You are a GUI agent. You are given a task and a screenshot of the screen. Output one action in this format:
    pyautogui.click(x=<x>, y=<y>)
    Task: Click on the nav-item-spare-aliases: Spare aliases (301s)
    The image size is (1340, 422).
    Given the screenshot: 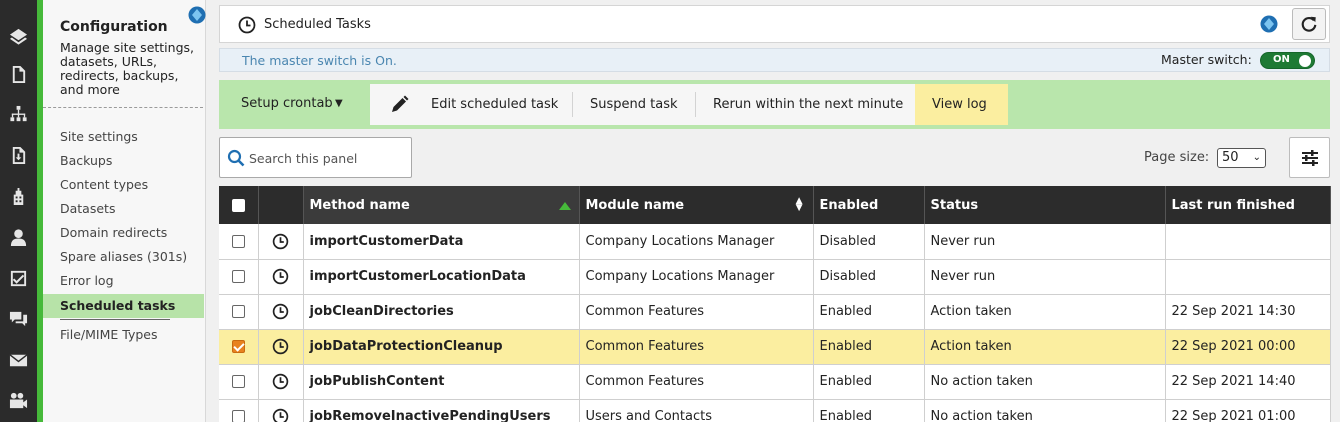 What is the action you would take?
    pyautogui.click(x=123, y=257)
    